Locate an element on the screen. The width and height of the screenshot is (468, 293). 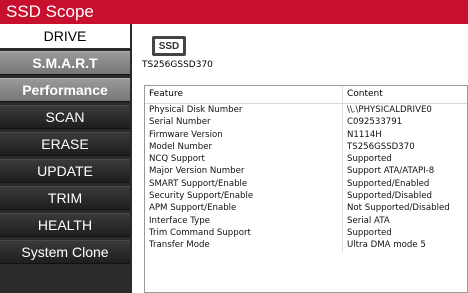
nav-performance: Performance is located at coordinates (65, 90).